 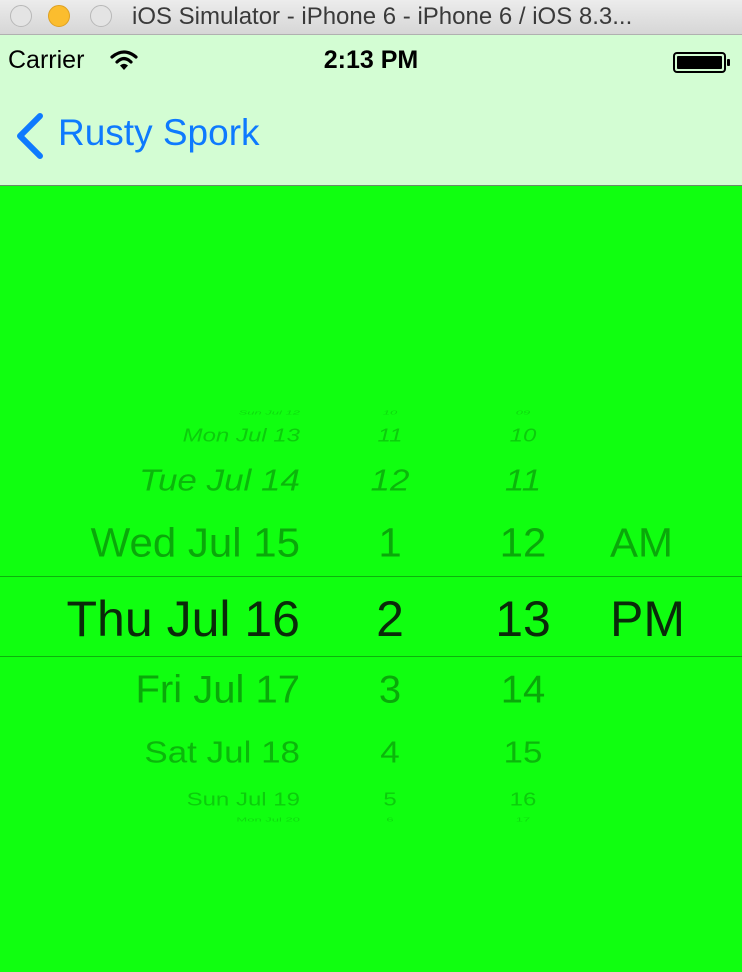 What do you see at coordinates (390, 436) in the screenshot?
I see `picker-hour-cell: 11` at bounding box center [390, 436].